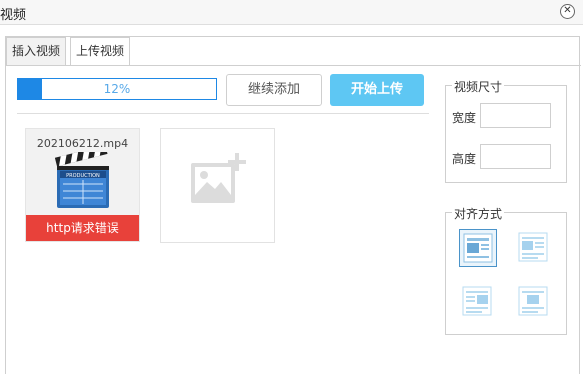 The width and height of the screenshot is (583, 374). Describe the element at coordinates (36, 51) in the screenshot. I see `tab-insert-video: 插入视频` at that location.